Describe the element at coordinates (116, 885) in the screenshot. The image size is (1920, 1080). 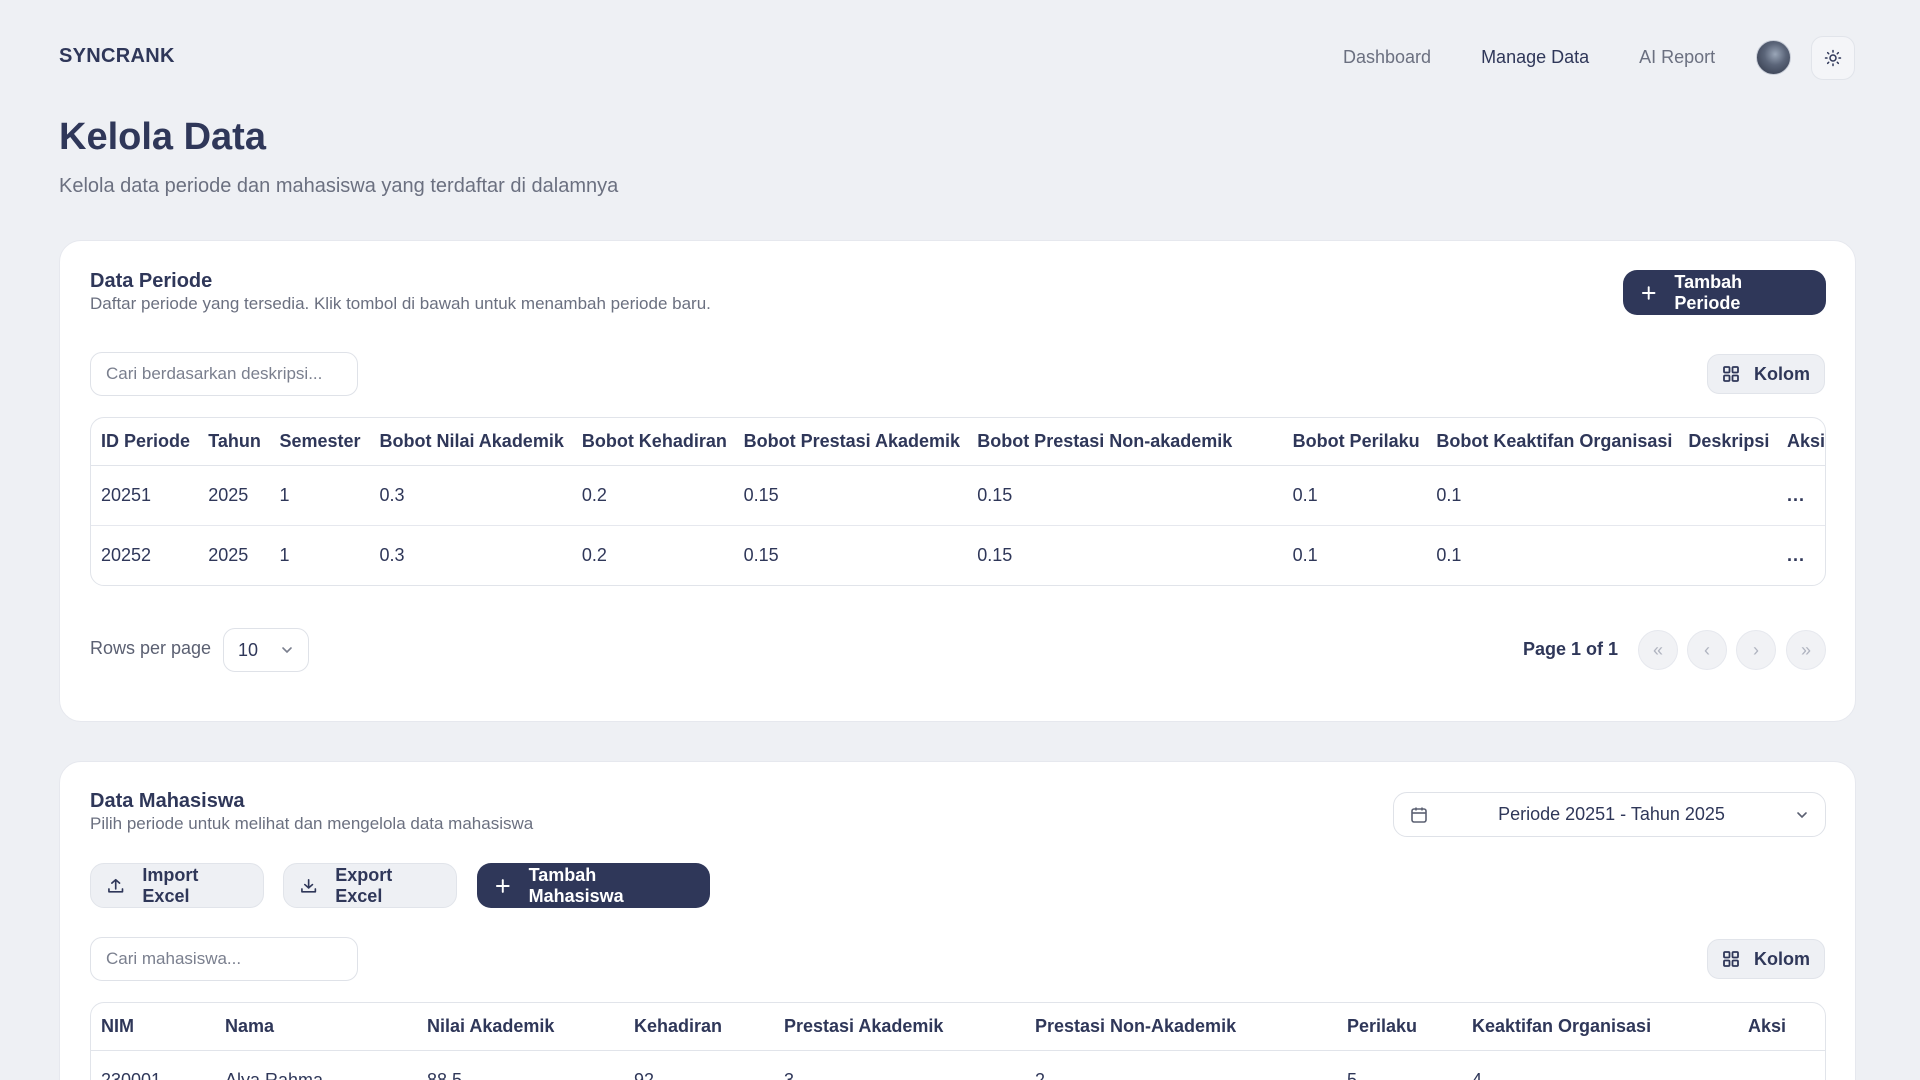
I see `upload-icon` at that location.